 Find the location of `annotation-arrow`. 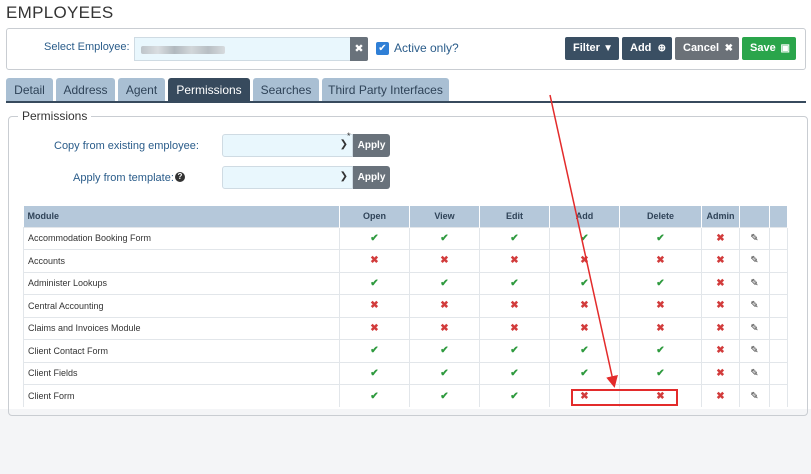

annotation-arrow is located at coordinates (583, 241).